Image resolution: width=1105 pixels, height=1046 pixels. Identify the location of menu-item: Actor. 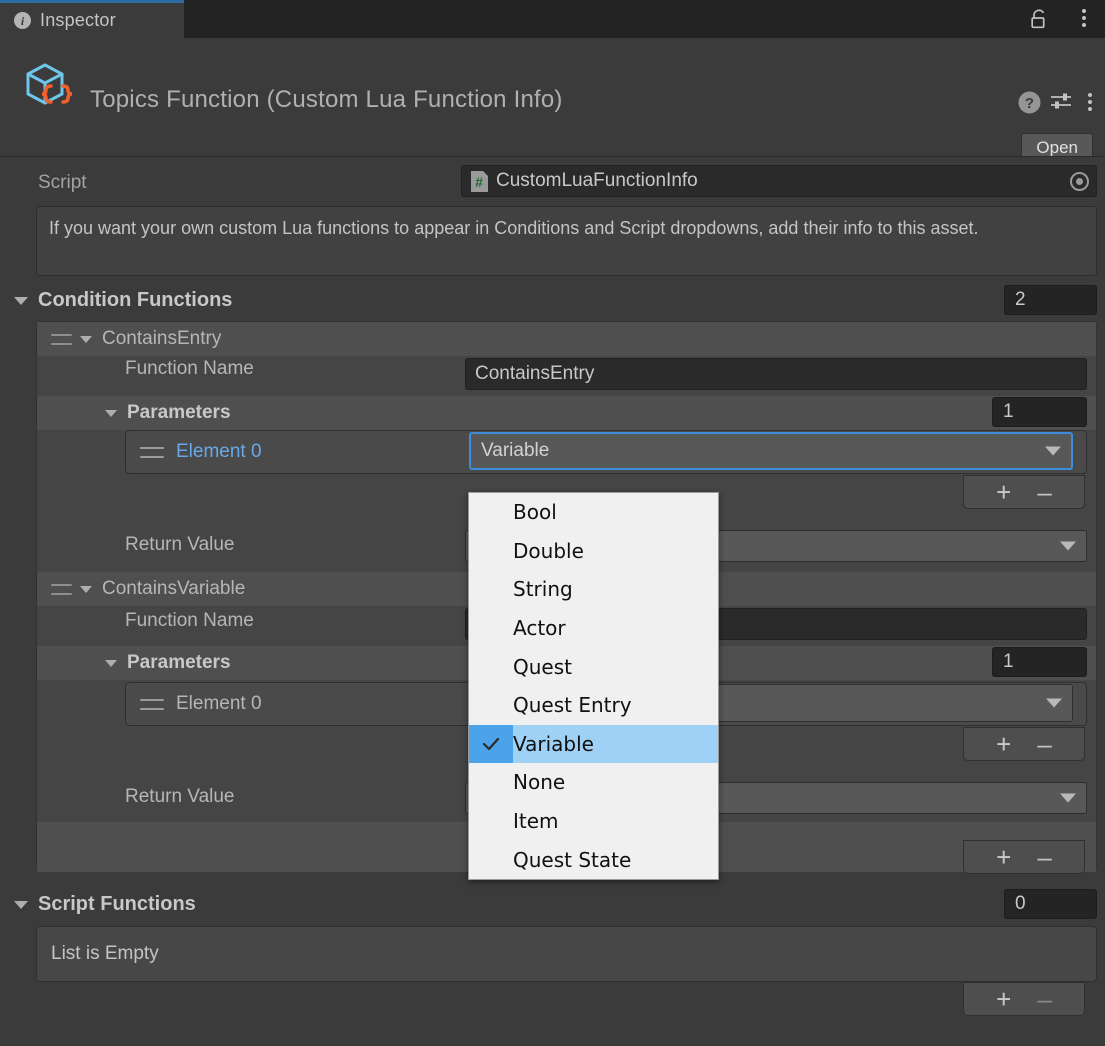
(593, 628).